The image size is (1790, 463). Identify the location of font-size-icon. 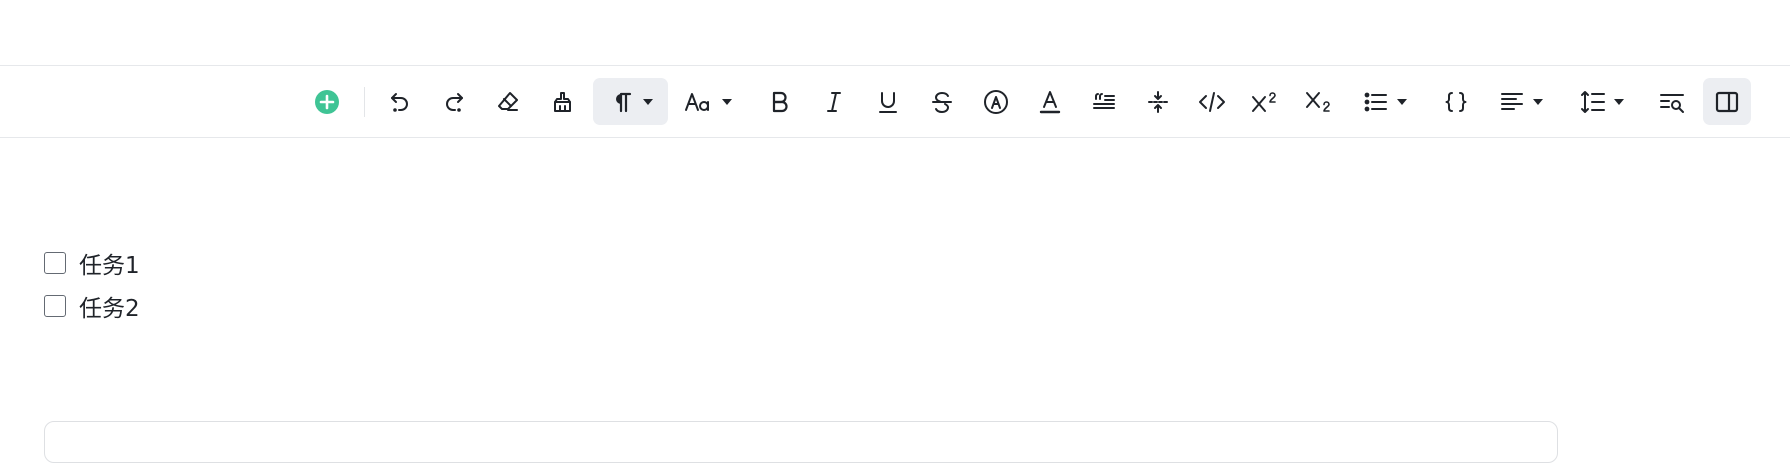
(697, 101).